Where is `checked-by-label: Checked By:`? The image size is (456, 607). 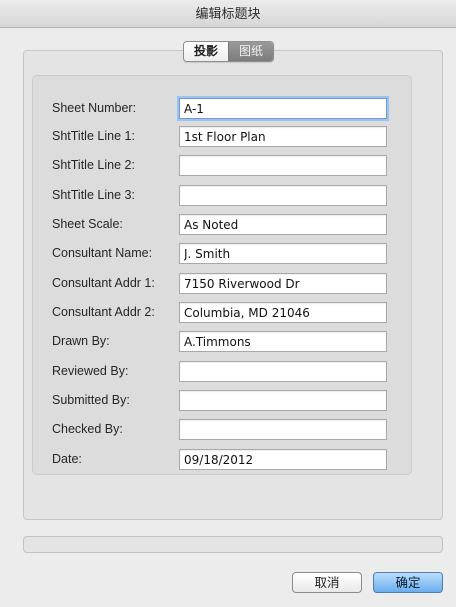 checked-by-label: Checked By: is located at coordinates (87, 429).